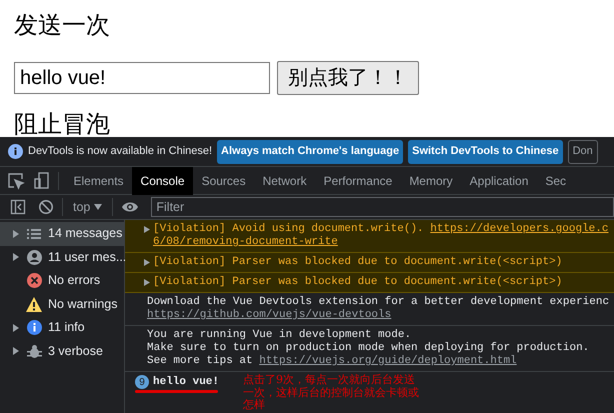 This screenshot has height=413, width=614. I want to click on devtools-tab: Performance, so click(358, 180).